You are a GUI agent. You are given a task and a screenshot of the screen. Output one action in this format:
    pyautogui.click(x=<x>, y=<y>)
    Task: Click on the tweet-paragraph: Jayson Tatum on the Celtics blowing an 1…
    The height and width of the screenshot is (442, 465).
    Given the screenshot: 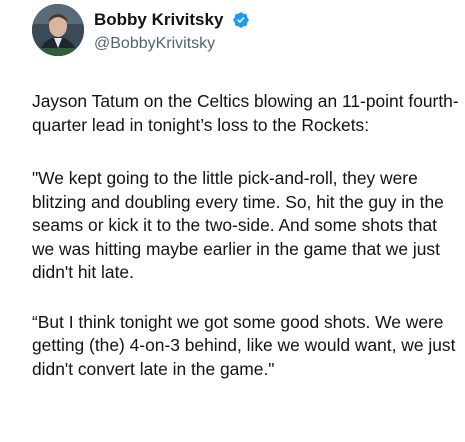 What is the action you would take?
    pyautogui.click(x=245, y=113)
    